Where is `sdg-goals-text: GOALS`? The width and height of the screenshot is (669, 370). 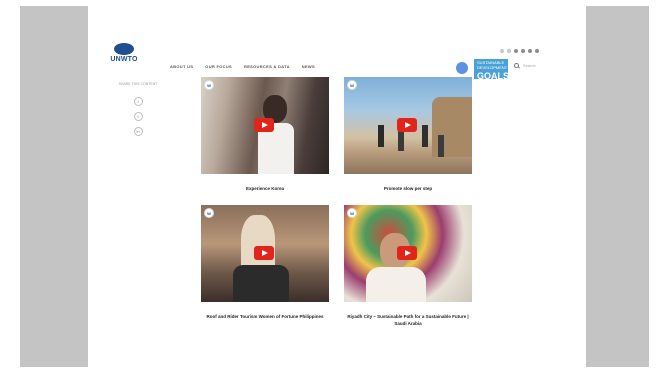
sdg-goals-text: GOALS is located at coordinates (493, 75).